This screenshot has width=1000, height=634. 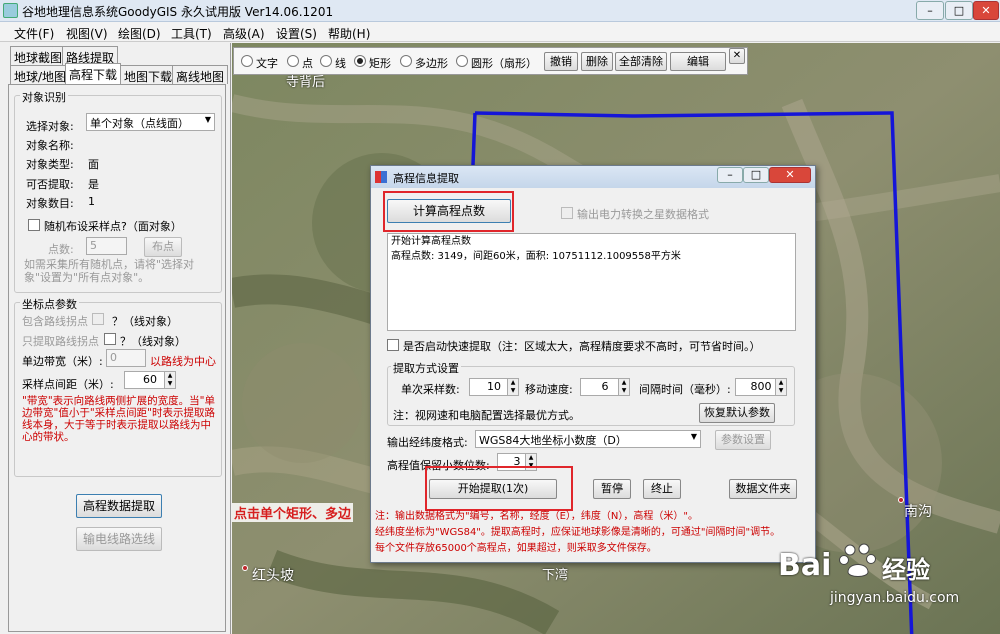 What do you see at coordinates (959, 10) in the screenshot?
I see `maximize-button: □` at bounding box center [959, 10].